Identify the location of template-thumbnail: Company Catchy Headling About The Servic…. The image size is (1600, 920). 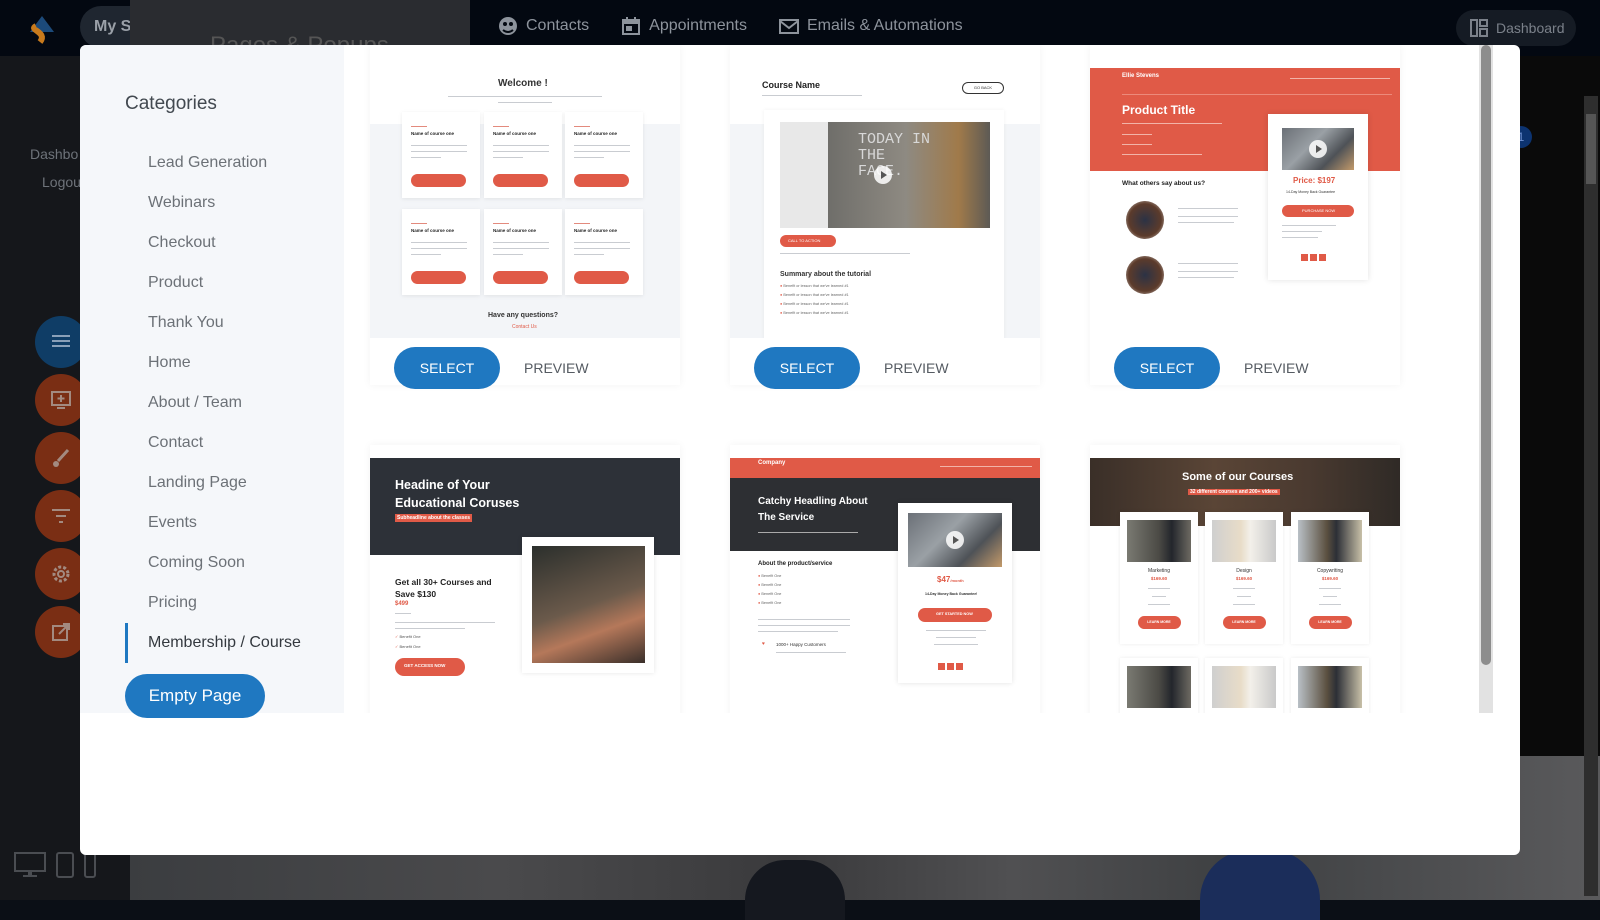
(885, 585).